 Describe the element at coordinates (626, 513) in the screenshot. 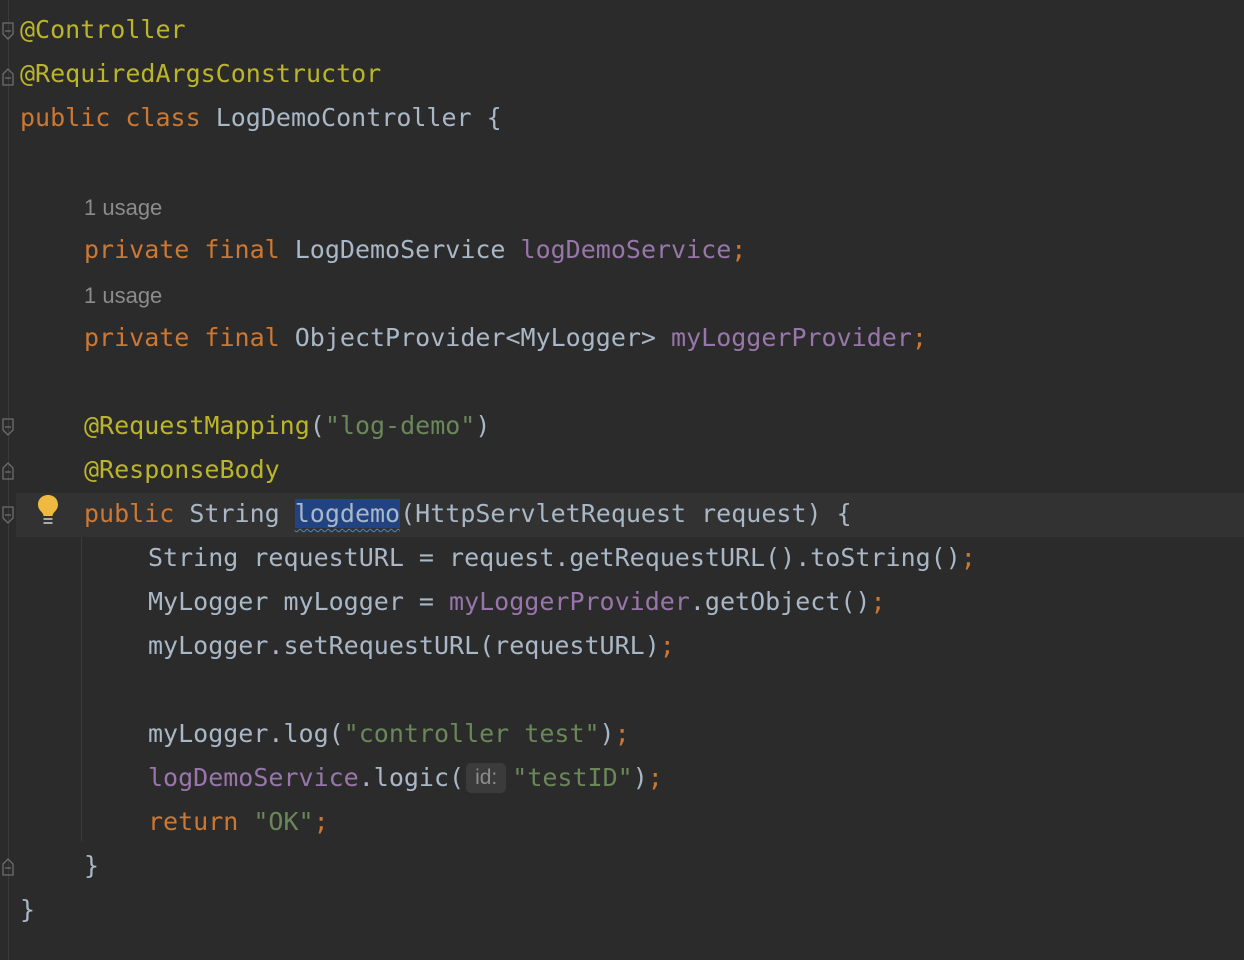

I see `method-params: (HttpServletRequest request) {` at that location.